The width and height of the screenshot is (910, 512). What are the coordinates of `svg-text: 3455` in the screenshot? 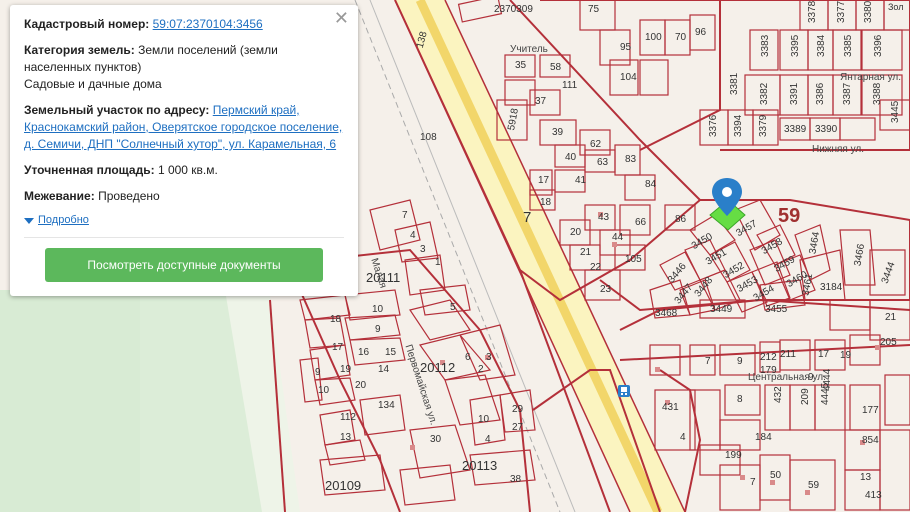 It's located at (776, 309).